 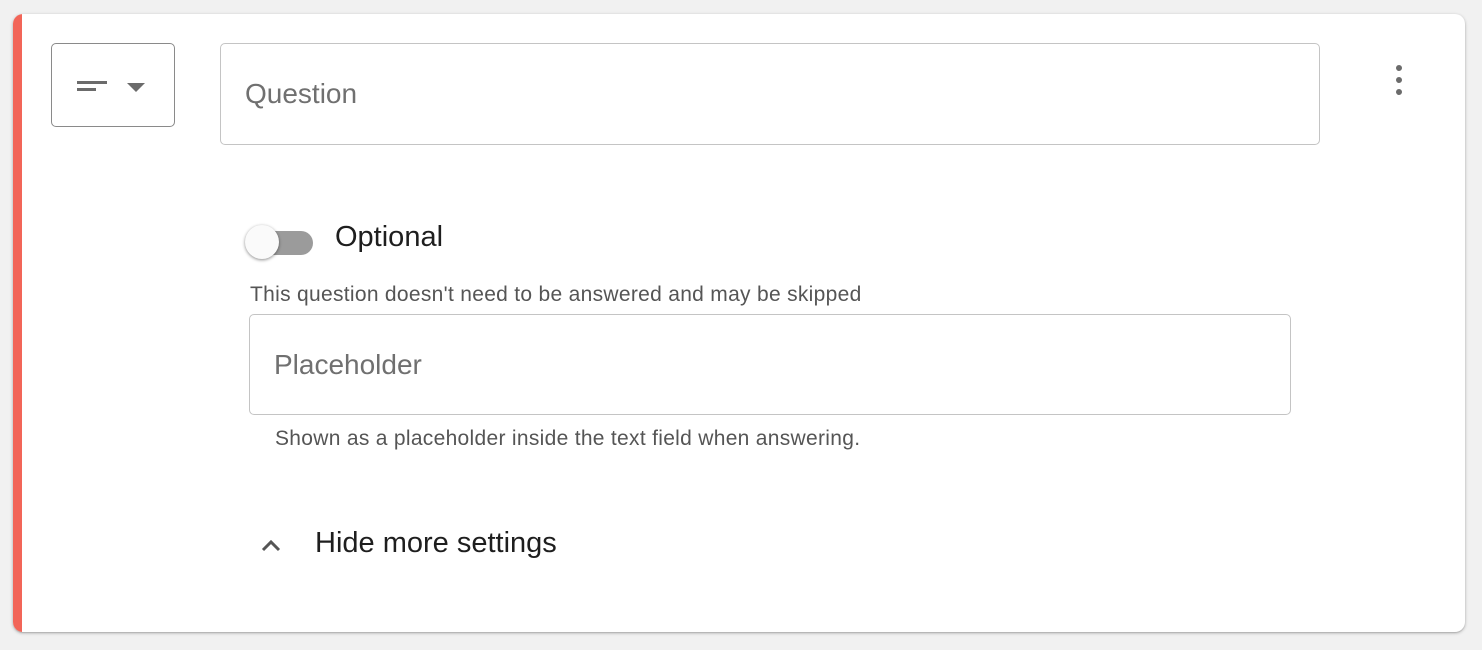 What do you see at coordinates (436, 543) in the screenshot?
I see `hide-more-settings-label: Hide more settings` at bounding box center [436, 543].